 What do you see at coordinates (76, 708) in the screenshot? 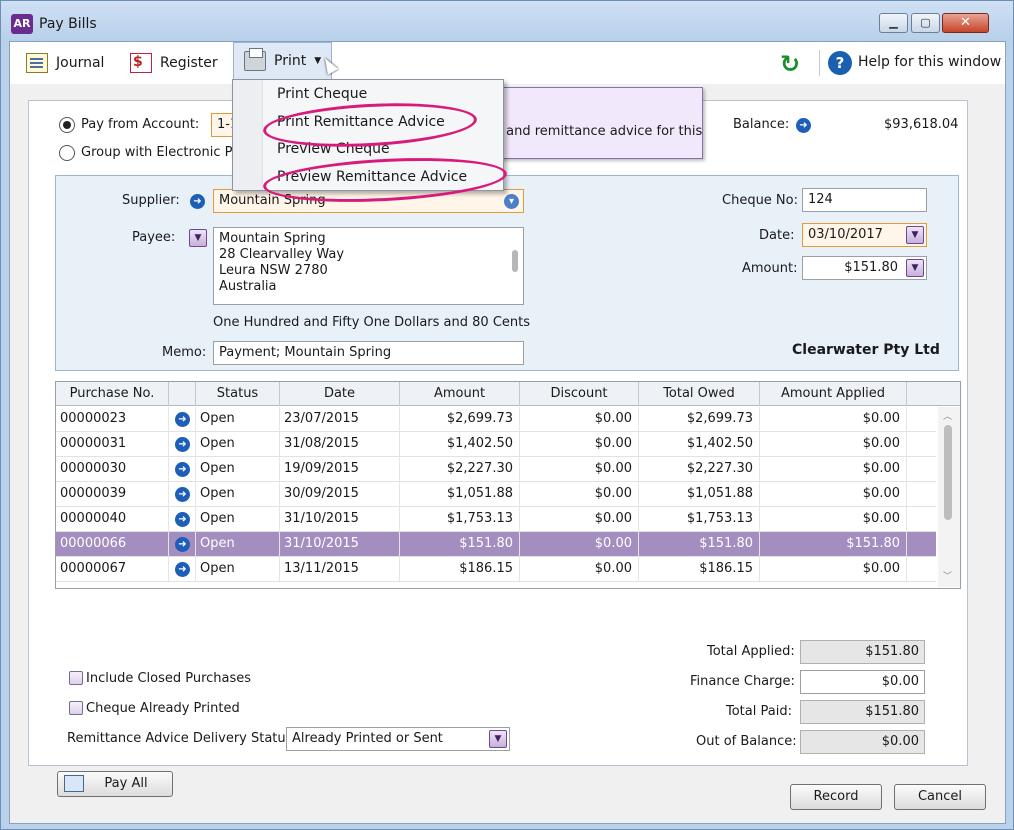
I see `cheque-printed-checkbox` at bounding box center [76, 708].